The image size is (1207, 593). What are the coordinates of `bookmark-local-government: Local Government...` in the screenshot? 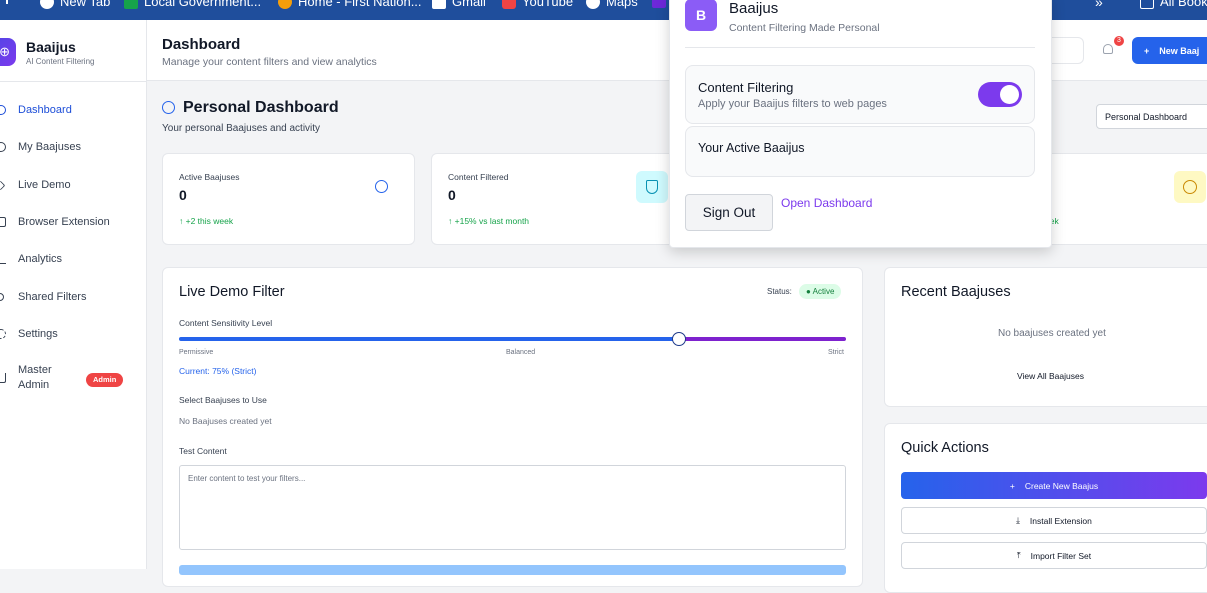 It's located at (192, 4).